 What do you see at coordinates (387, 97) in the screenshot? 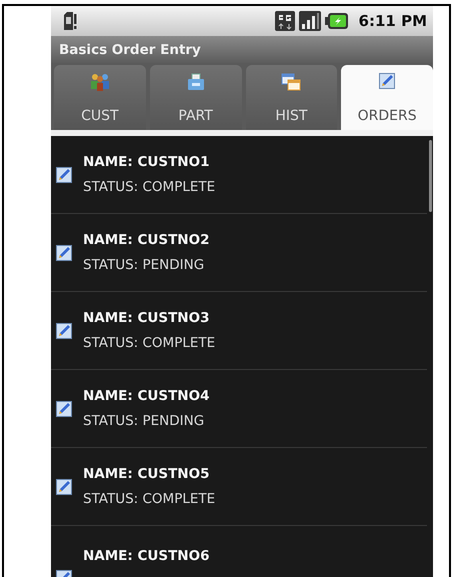
I see `tab: ORDERS` at bounding box center [387, 97].